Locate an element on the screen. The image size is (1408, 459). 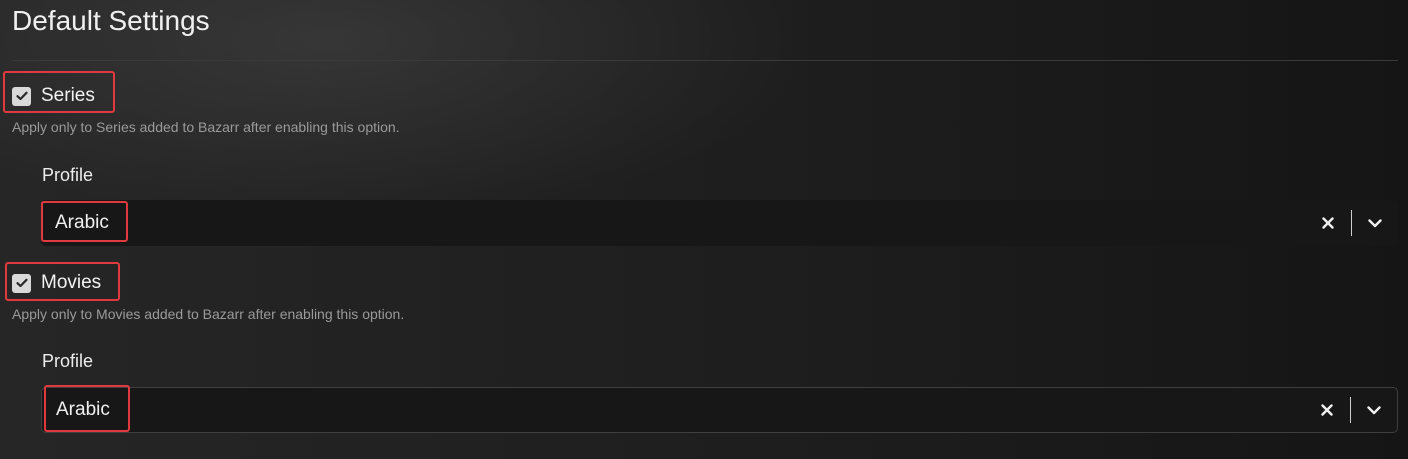
series-dropdown-button is located at coordinates (1375, 223).